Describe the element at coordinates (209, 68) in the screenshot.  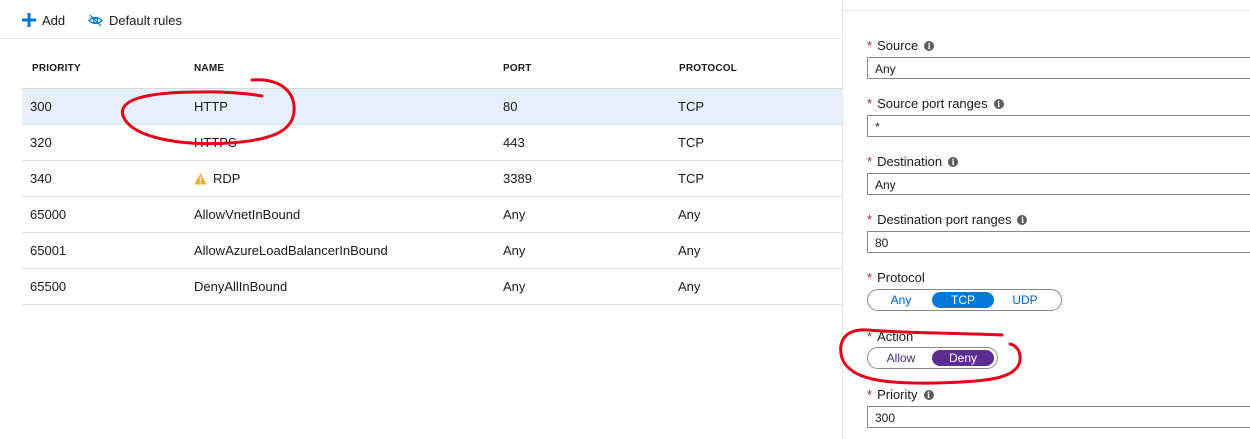
I see `name-column-header: NAME` at that location.